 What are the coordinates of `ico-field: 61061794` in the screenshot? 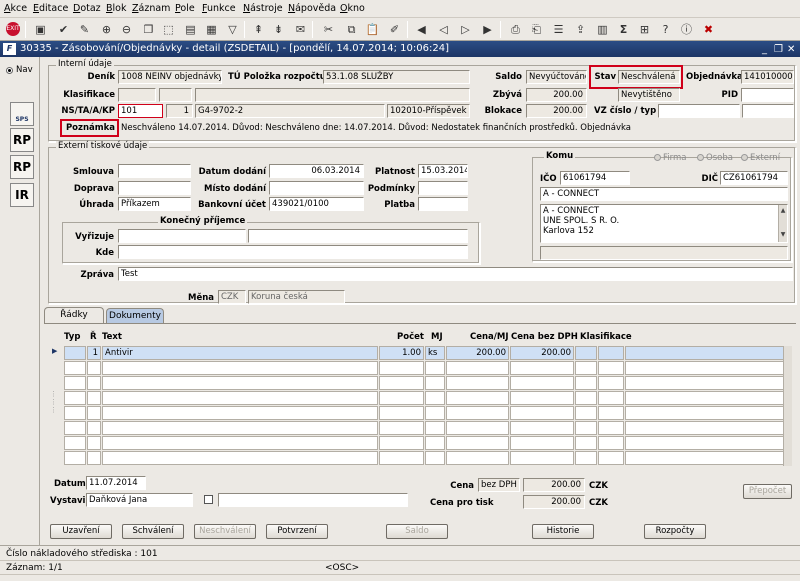 It's located at (595, 178).